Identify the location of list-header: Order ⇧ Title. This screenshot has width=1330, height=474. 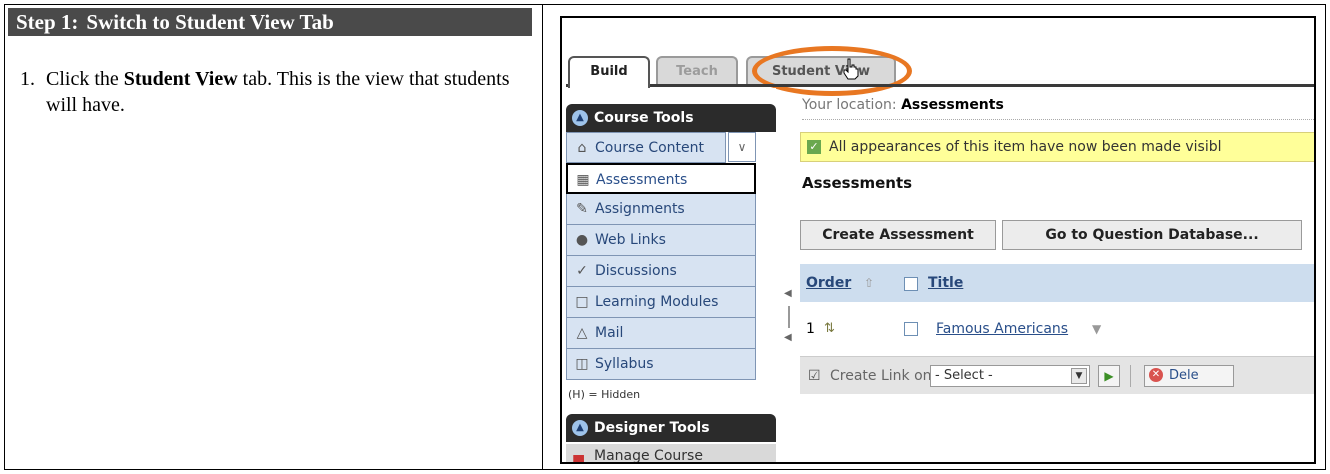
(1057, 283).